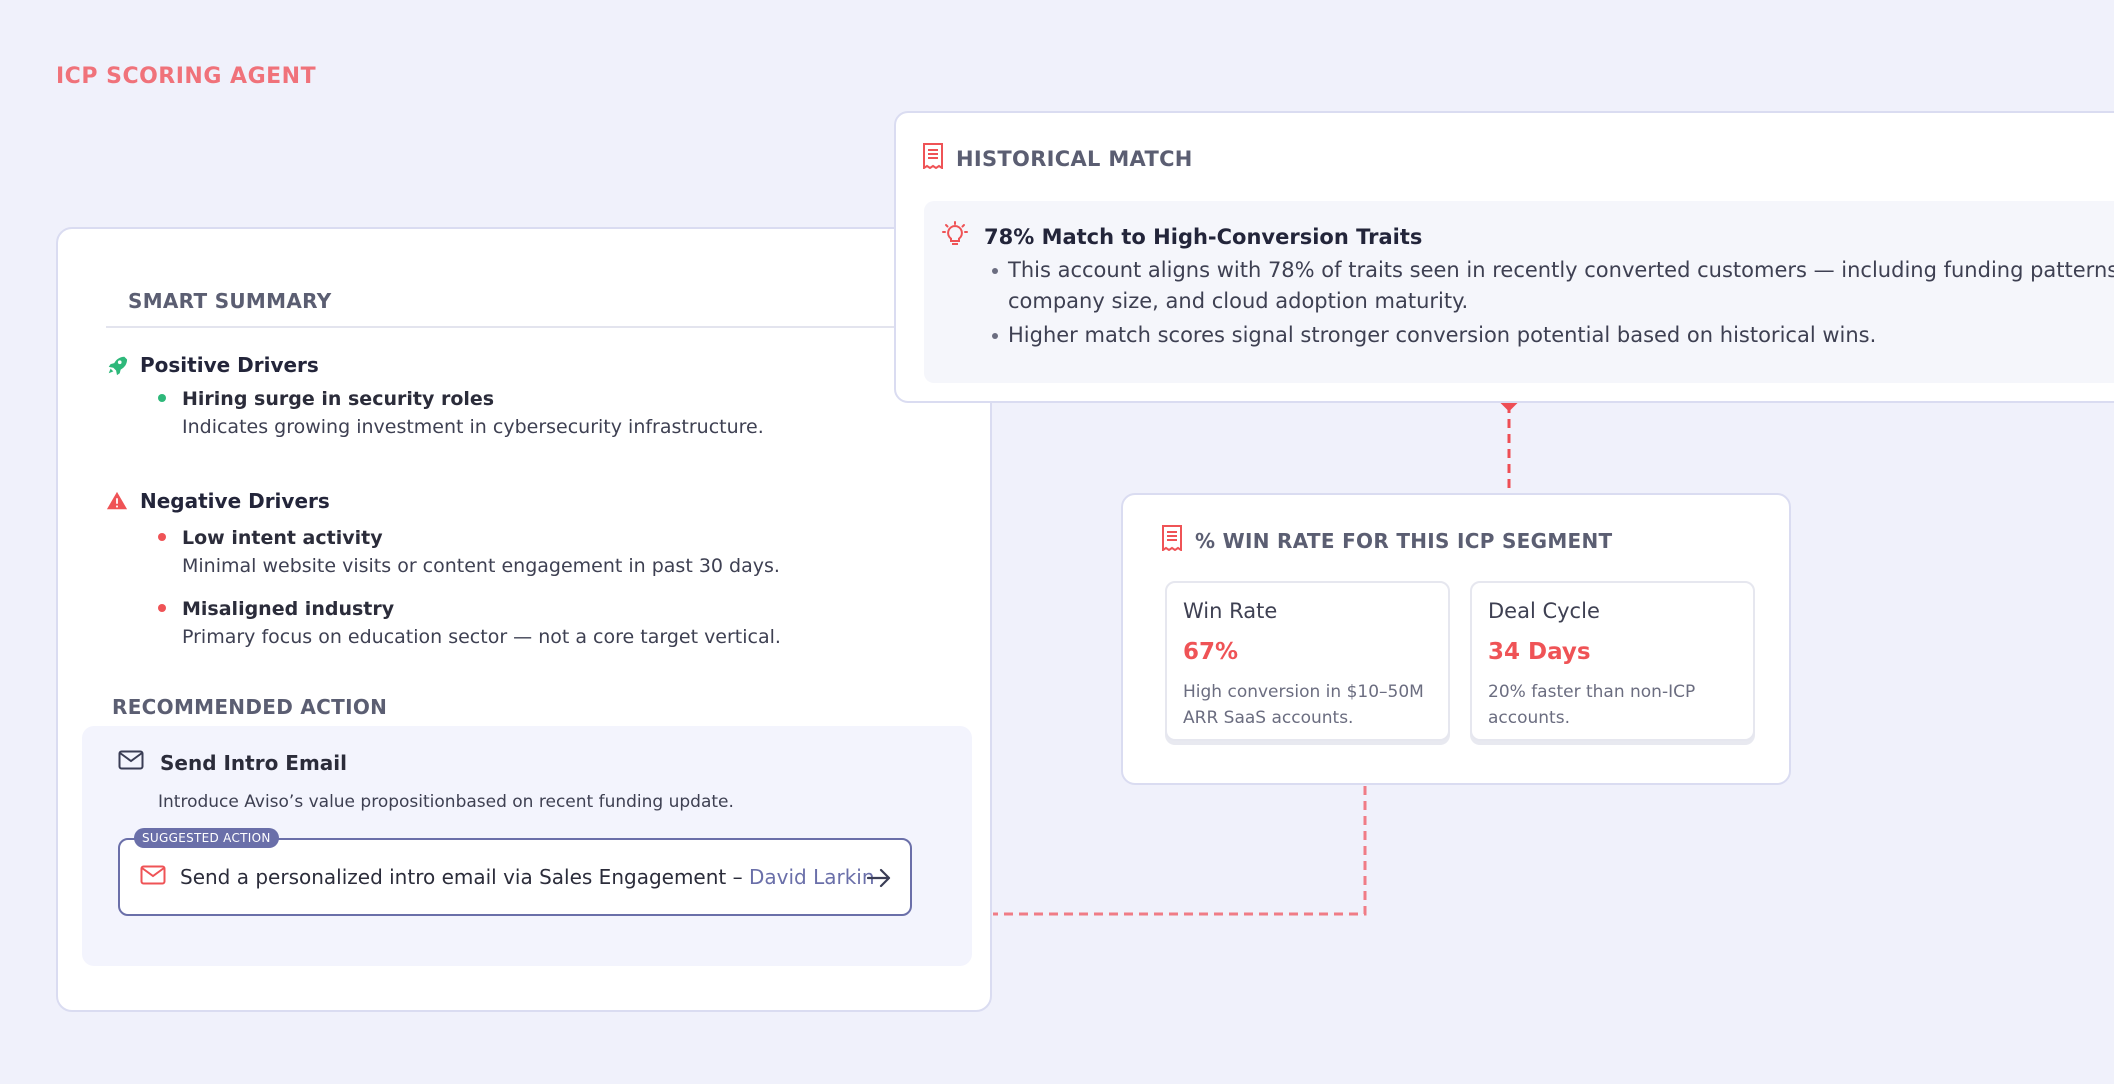 The image size is (2114, 1084). I want to click on recommended-action-title: Send Intro Email, so click(232, 762).